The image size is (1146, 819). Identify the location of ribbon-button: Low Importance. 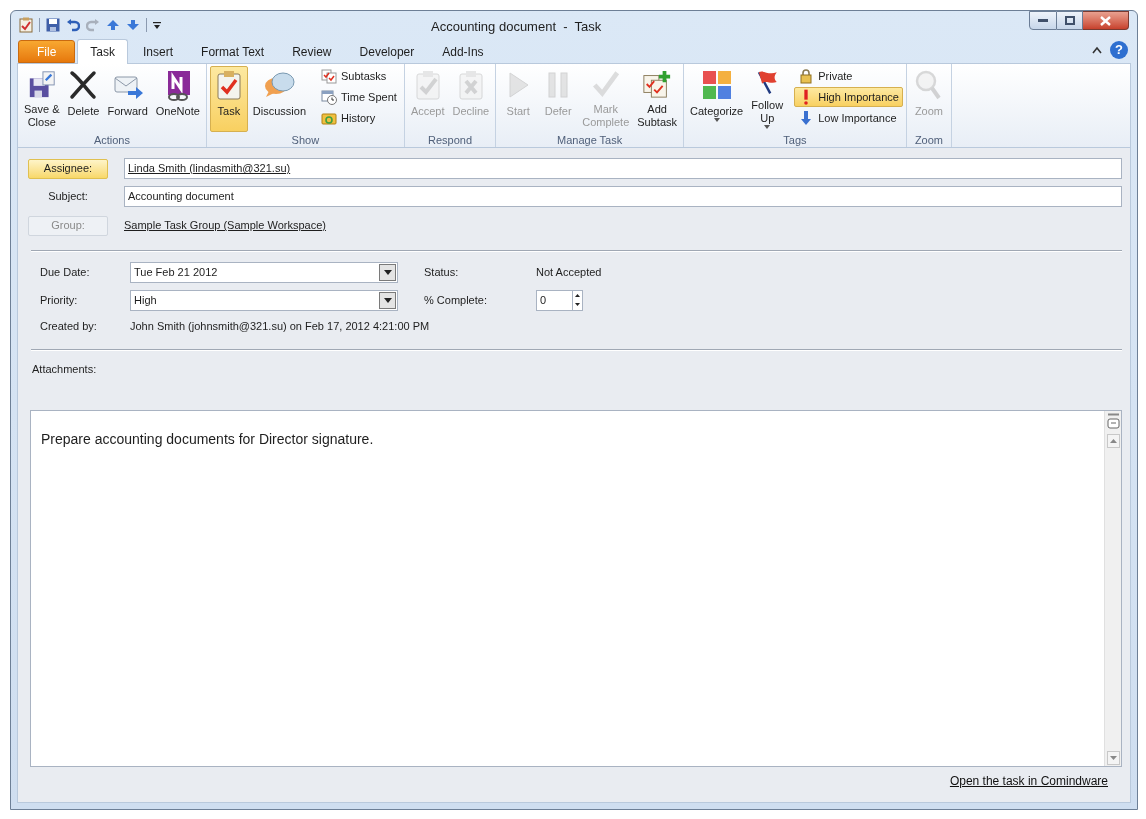
(848, 118).